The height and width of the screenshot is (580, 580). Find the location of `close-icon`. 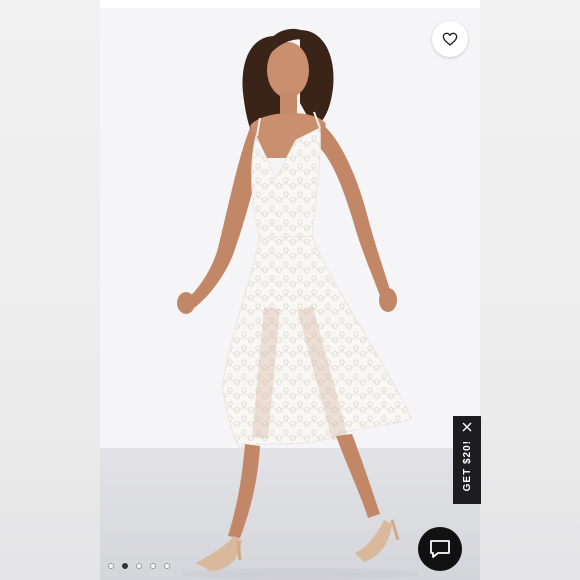

close-icon is located at coordinates (467, 427).